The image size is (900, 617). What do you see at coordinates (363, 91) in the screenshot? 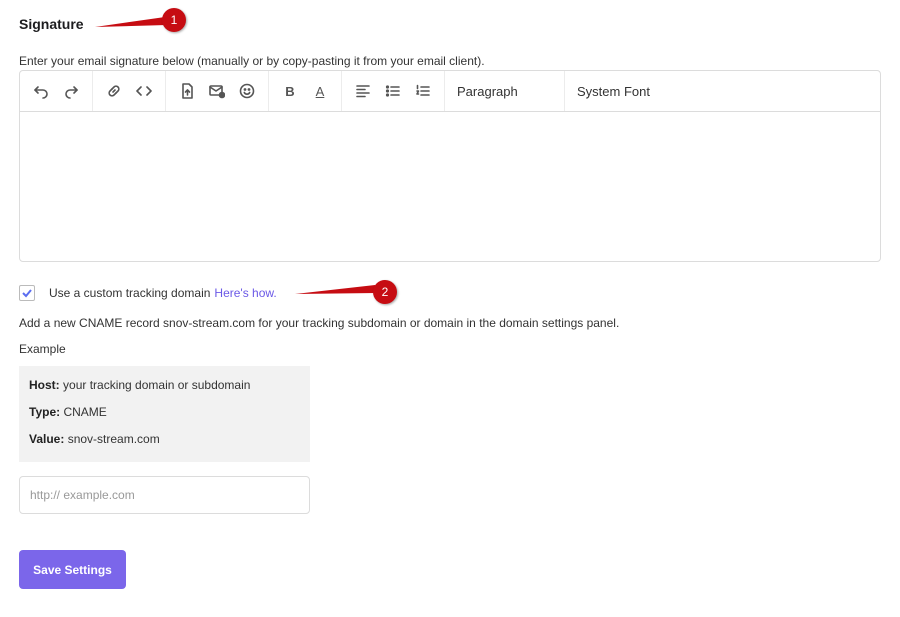
I see `align-left-icon` at bounding box center [363, 91].